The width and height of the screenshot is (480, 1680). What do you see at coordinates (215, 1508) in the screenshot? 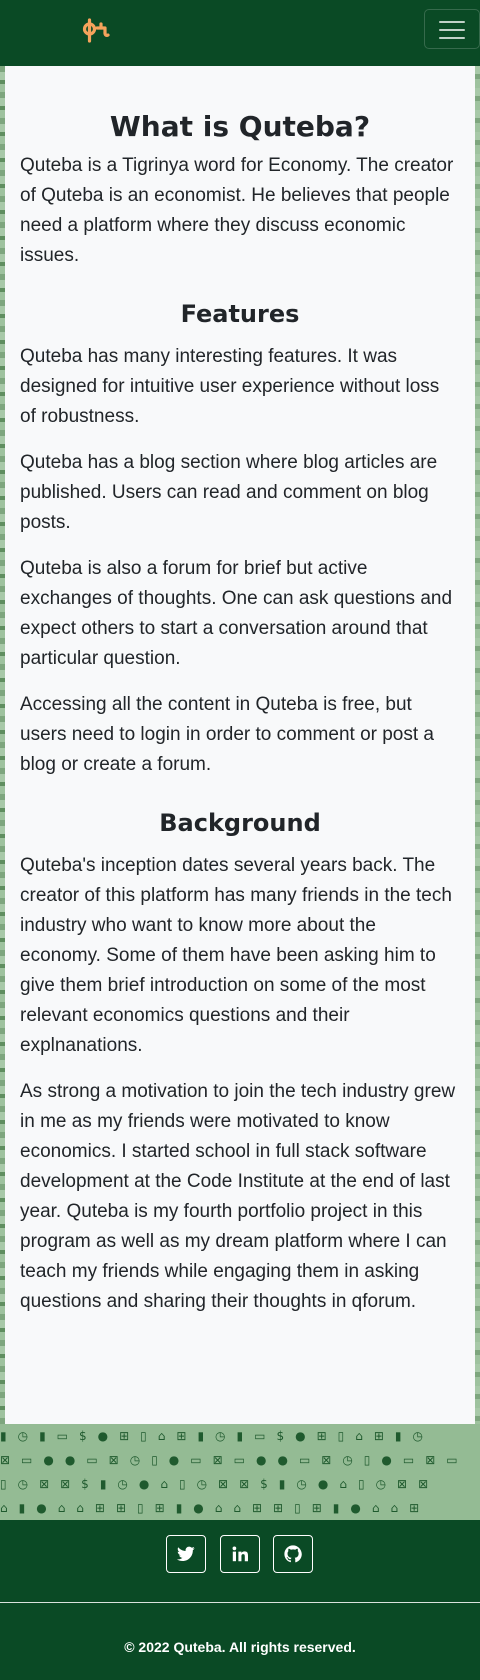
I see `pattern-row: ⌂▮●⌂⌂⊞⊞▯⊞▮●⌂⌂⊞⊞▯⊞▮●⌂⌂⊞` at bounding box center [215, 1508].